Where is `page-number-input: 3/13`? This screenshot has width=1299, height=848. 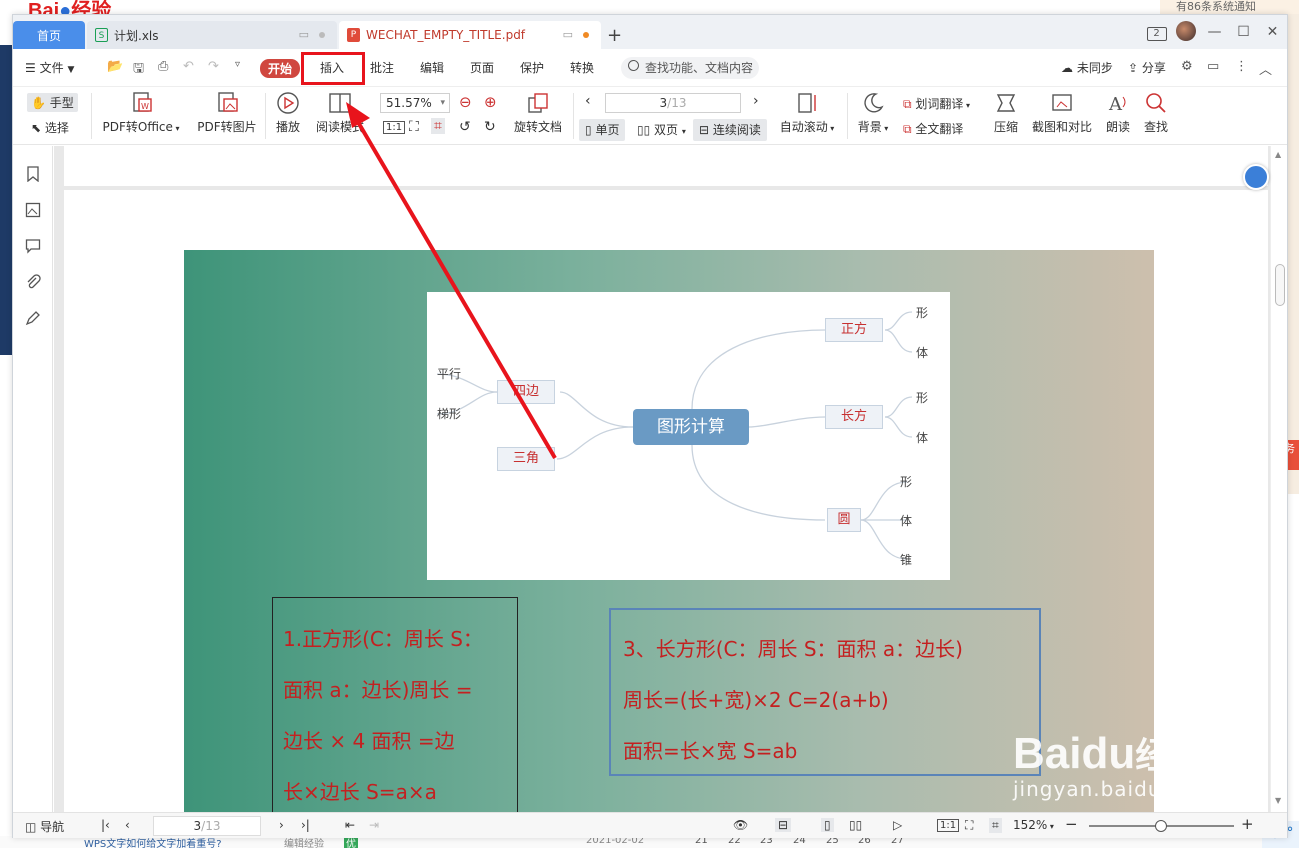 page-number-input: 3/13 is located at coordinates (673, 103).